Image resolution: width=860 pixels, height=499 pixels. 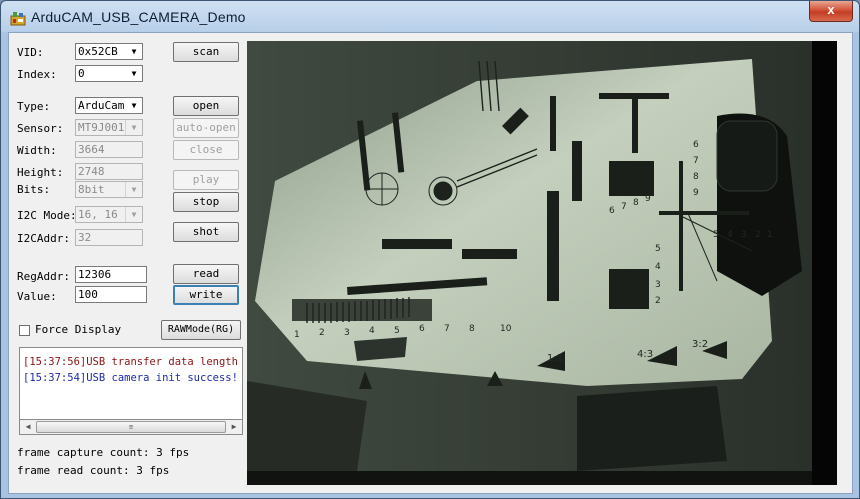 What do you see at coordinates (138, 17) in the screenshot?
I see `window-title: ArduCAM_USB_CAMERA_Demo` at bounding box center [138, 17].